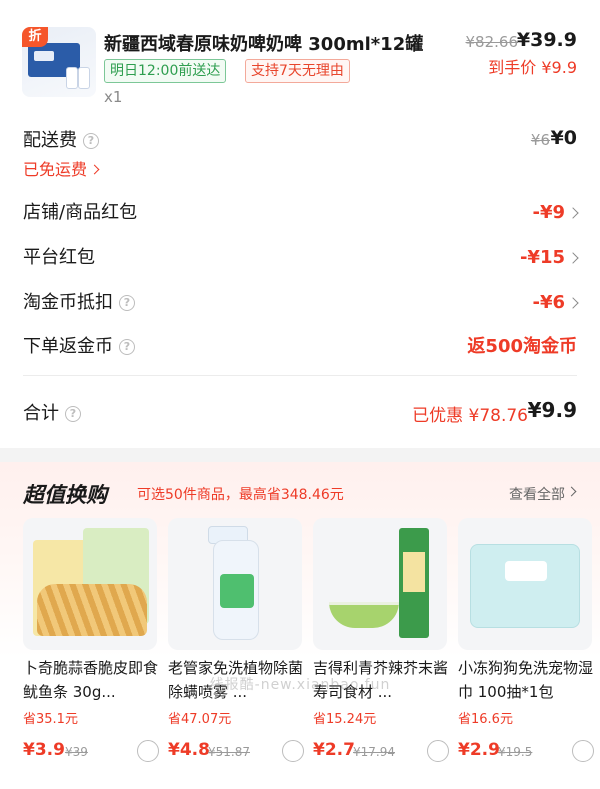 Image resolution: width=600 pixels, height=789 pixels. I want to click on discount-badge: 折, so click(35, 37).